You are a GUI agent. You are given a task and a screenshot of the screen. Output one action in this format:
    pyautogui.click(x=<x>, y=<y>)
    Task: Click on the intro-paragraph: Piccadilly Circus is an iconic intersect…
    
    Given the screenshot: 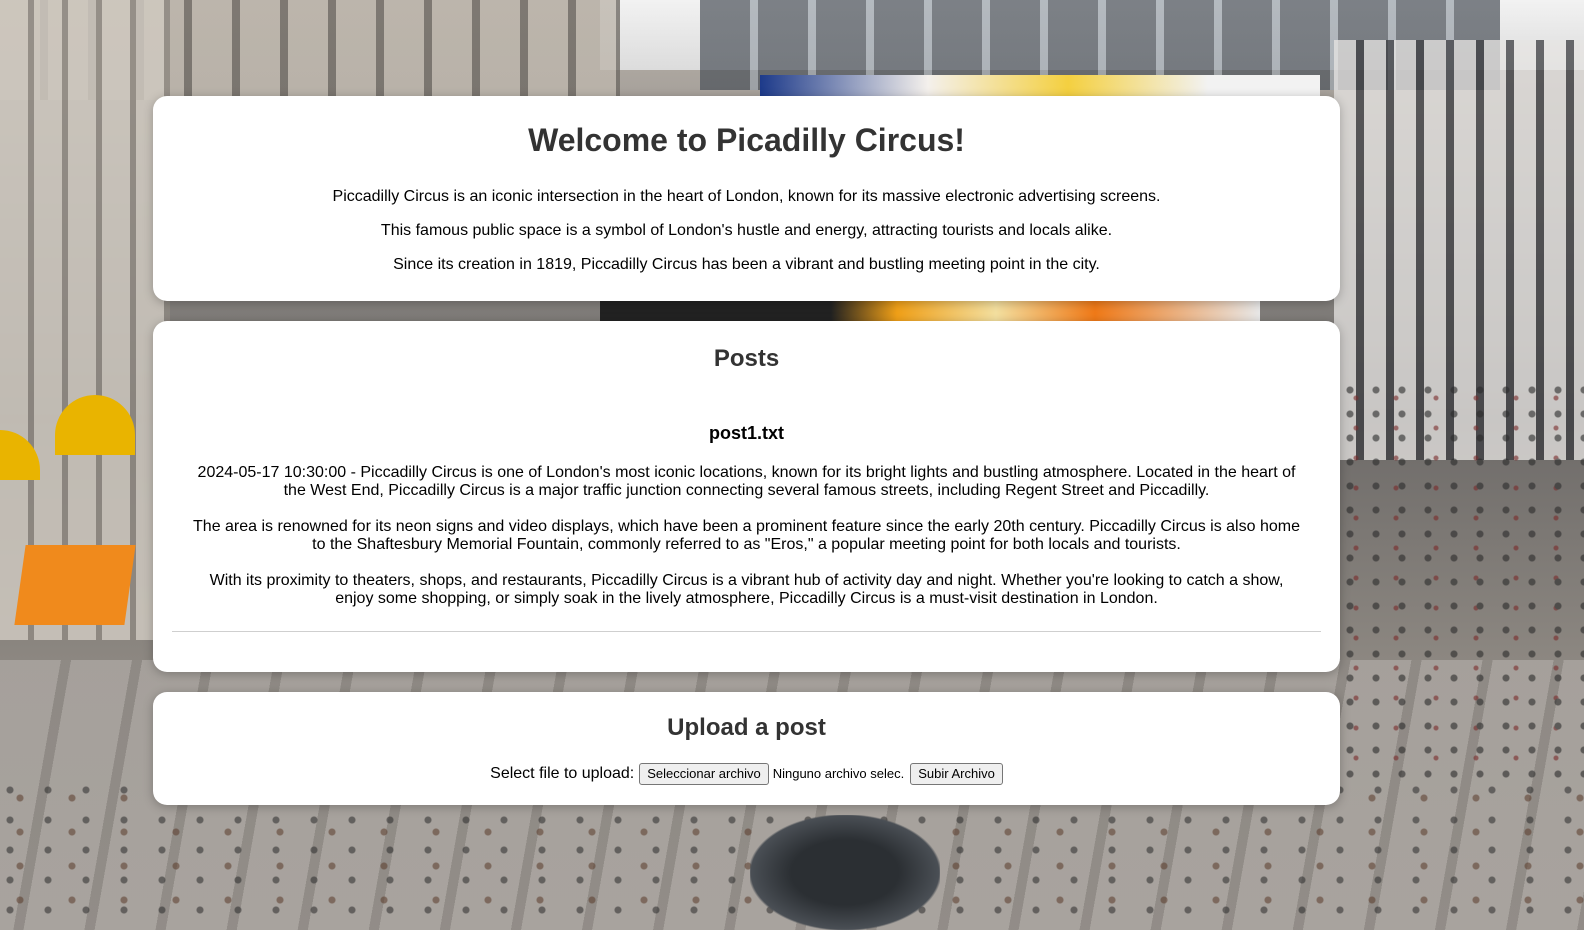 What is the action you would take?
    pyautogui.click(x=746, y=196)
    